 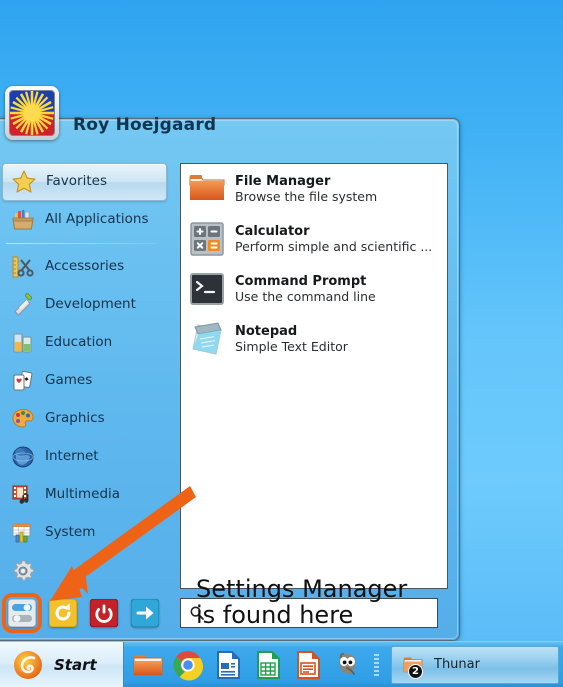 I want to click on paint-palette-icon, so click(x=23, y=419).